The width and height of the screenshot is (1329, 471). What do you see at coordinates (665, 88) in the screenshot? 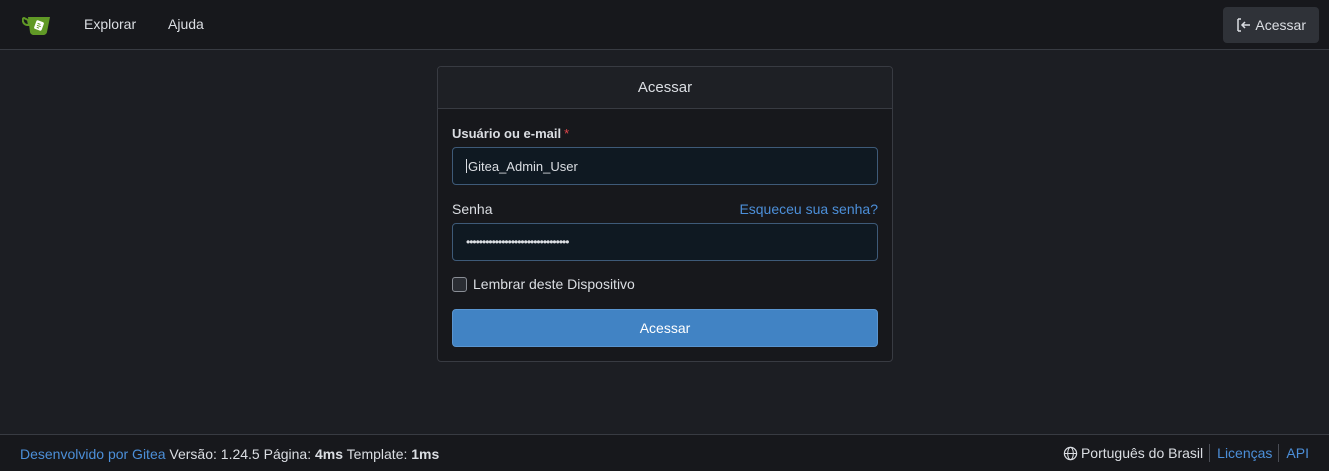
I see `login-card-title: Acessar` at bounding box center [665, 88].